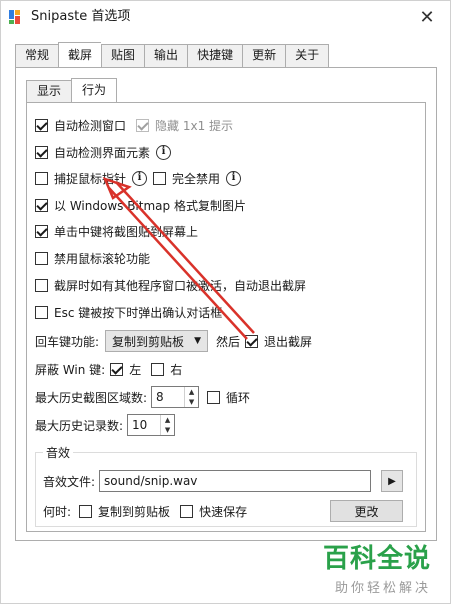  I want to click on disable-scroll-checkbox, so click(41, 258).